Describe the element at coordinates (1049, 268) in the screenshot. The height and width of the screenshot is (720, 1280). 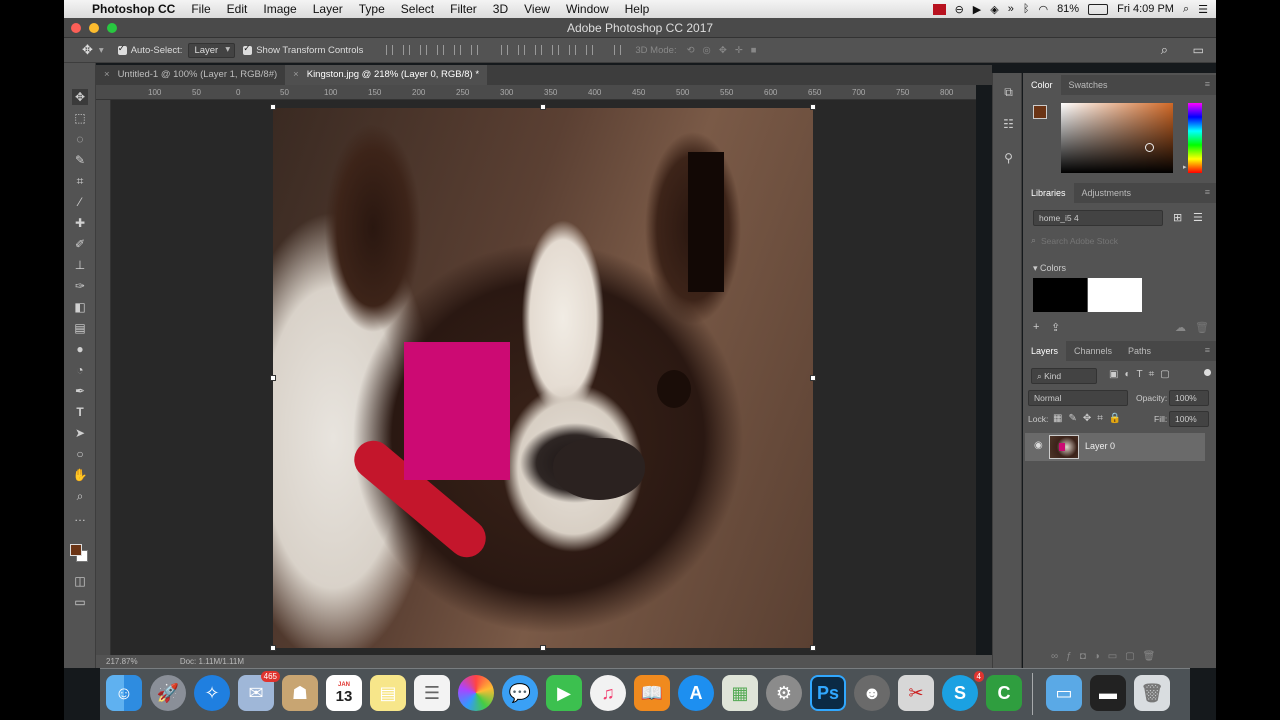
I see `colors-section-header: ▾ Colors` at that location.